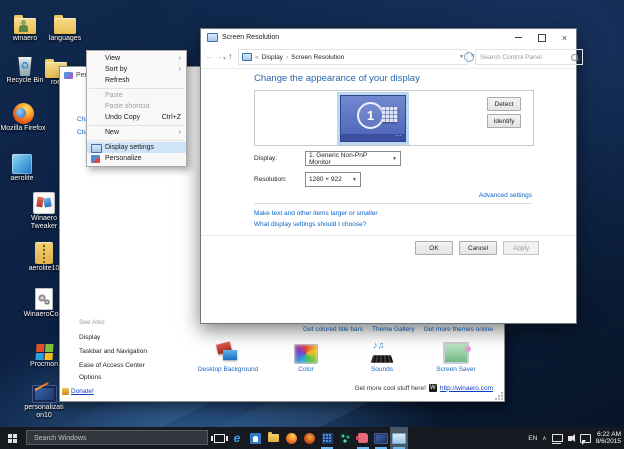  I want to click on color-icon, so click(306, 354).